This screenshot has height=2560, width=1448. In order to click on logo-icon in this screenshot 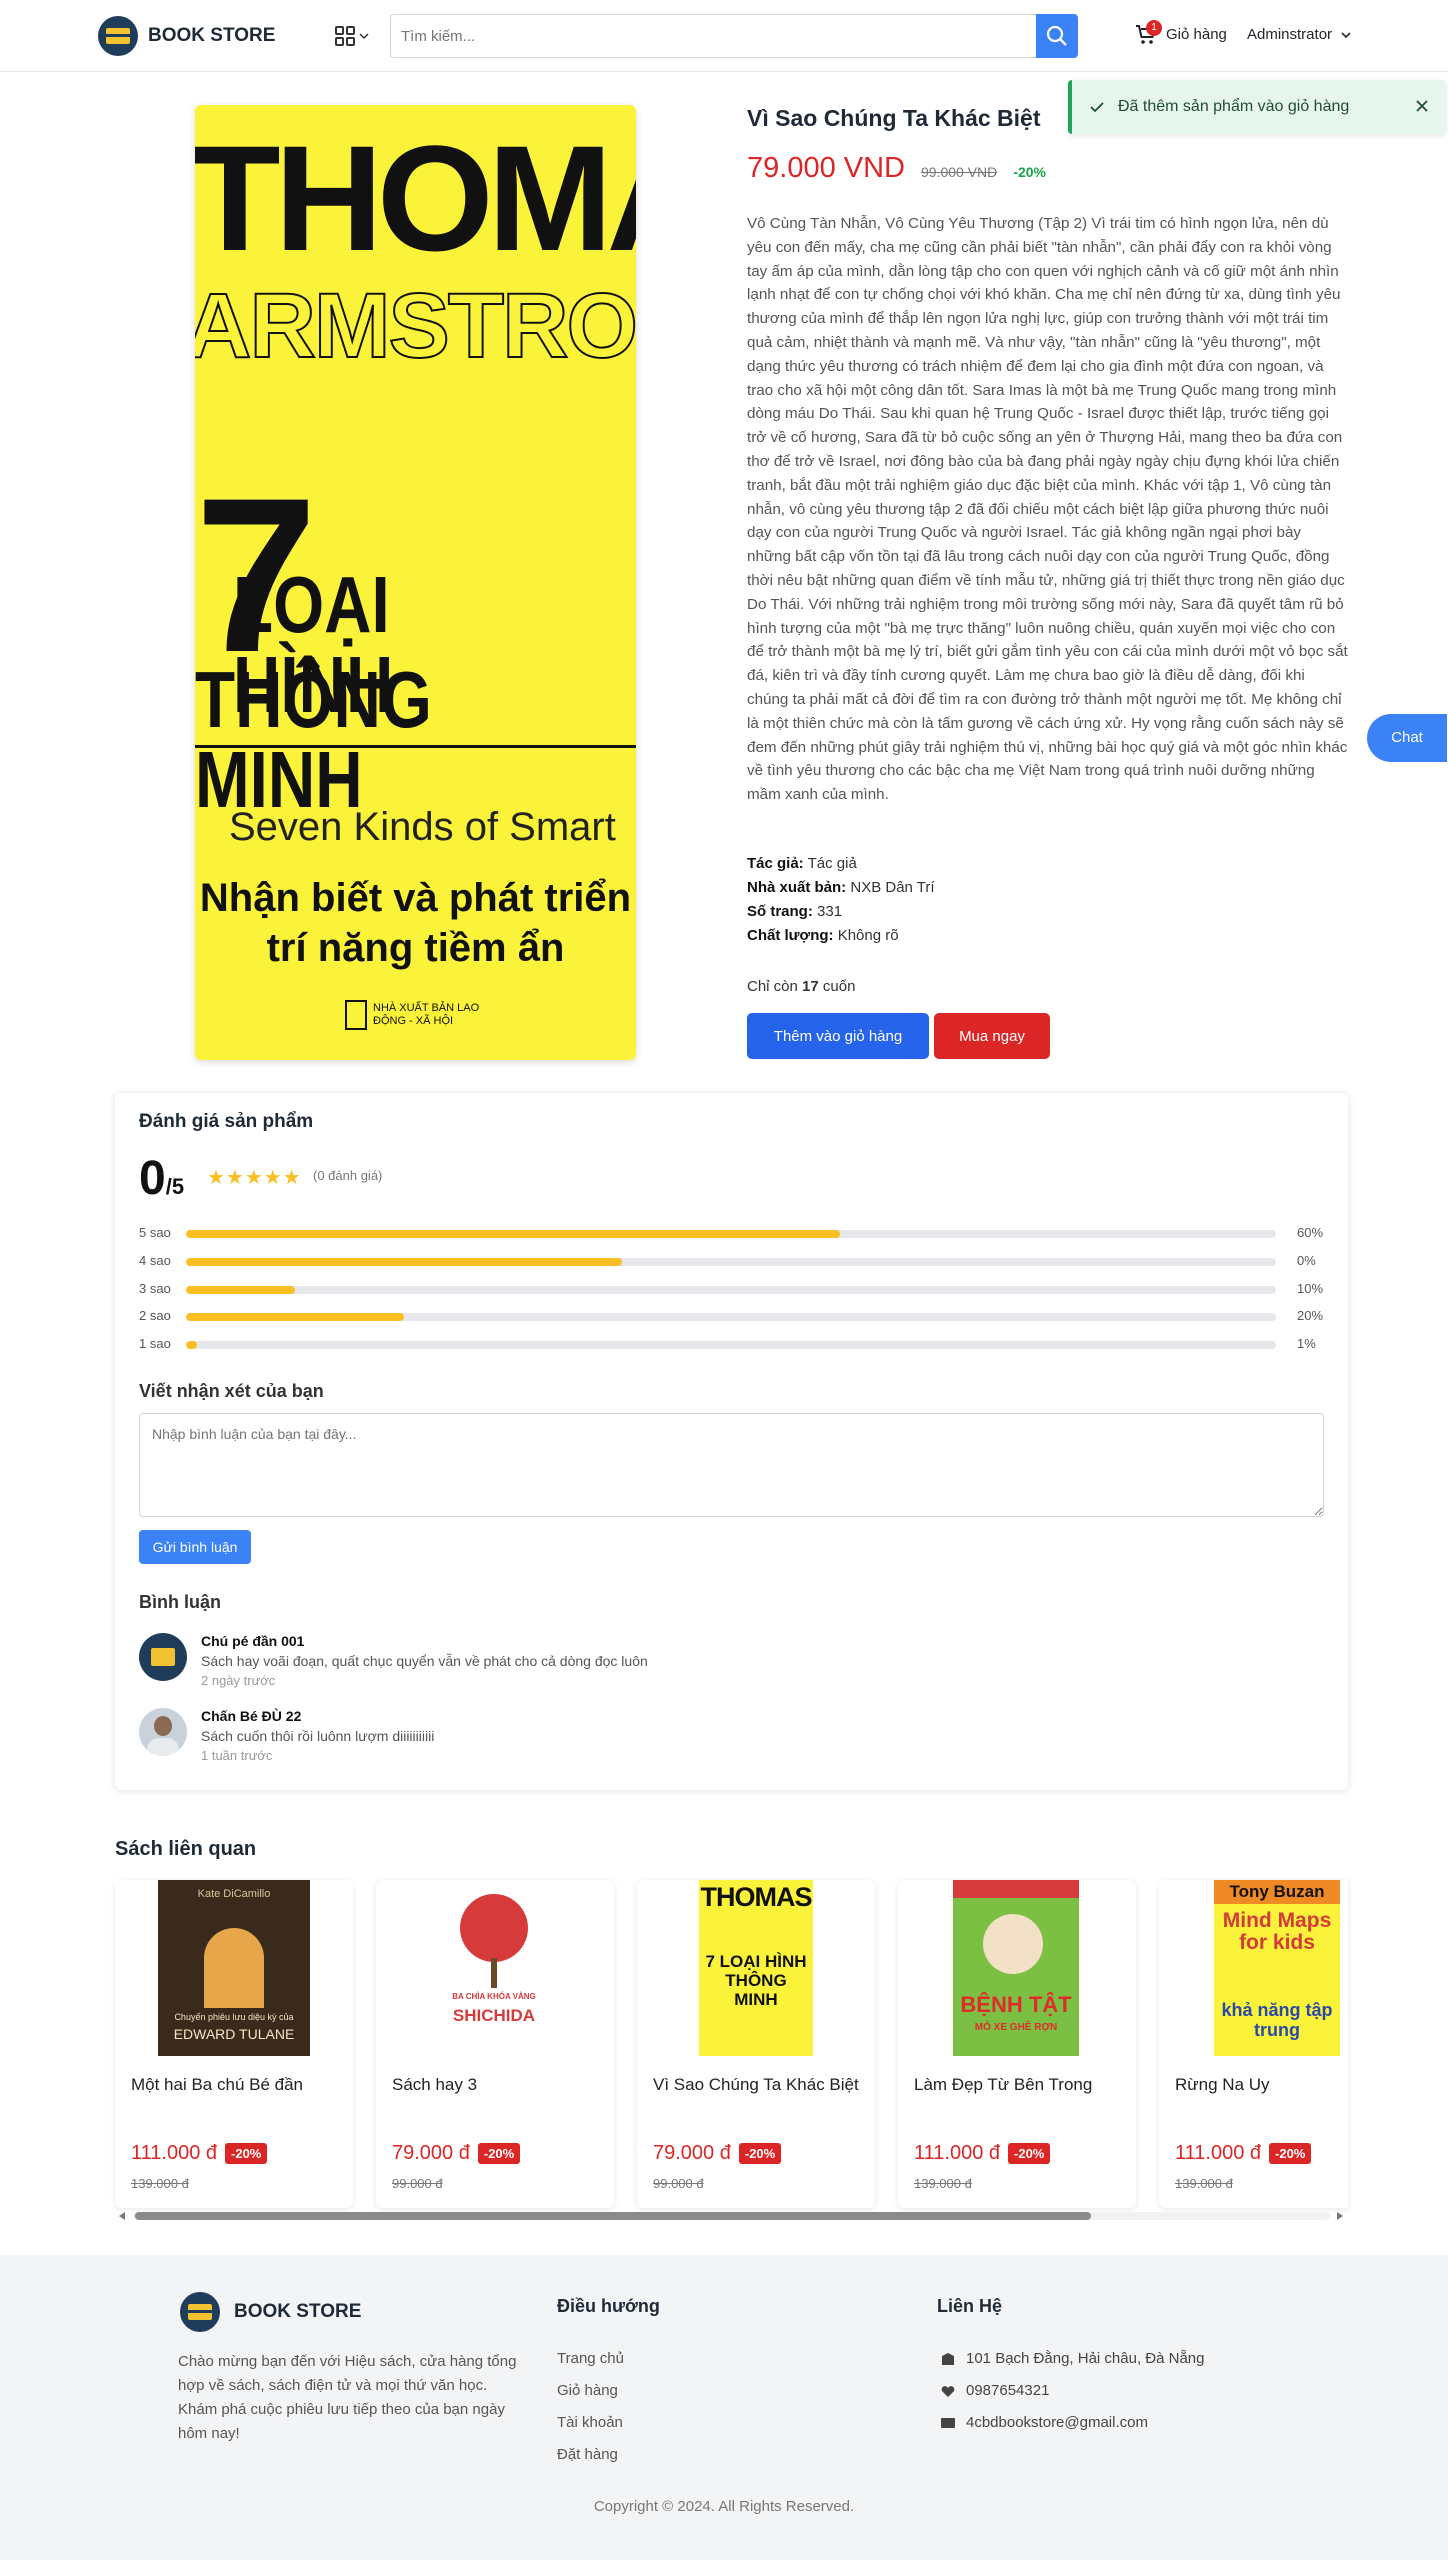, I will do `click(118, 36)`.